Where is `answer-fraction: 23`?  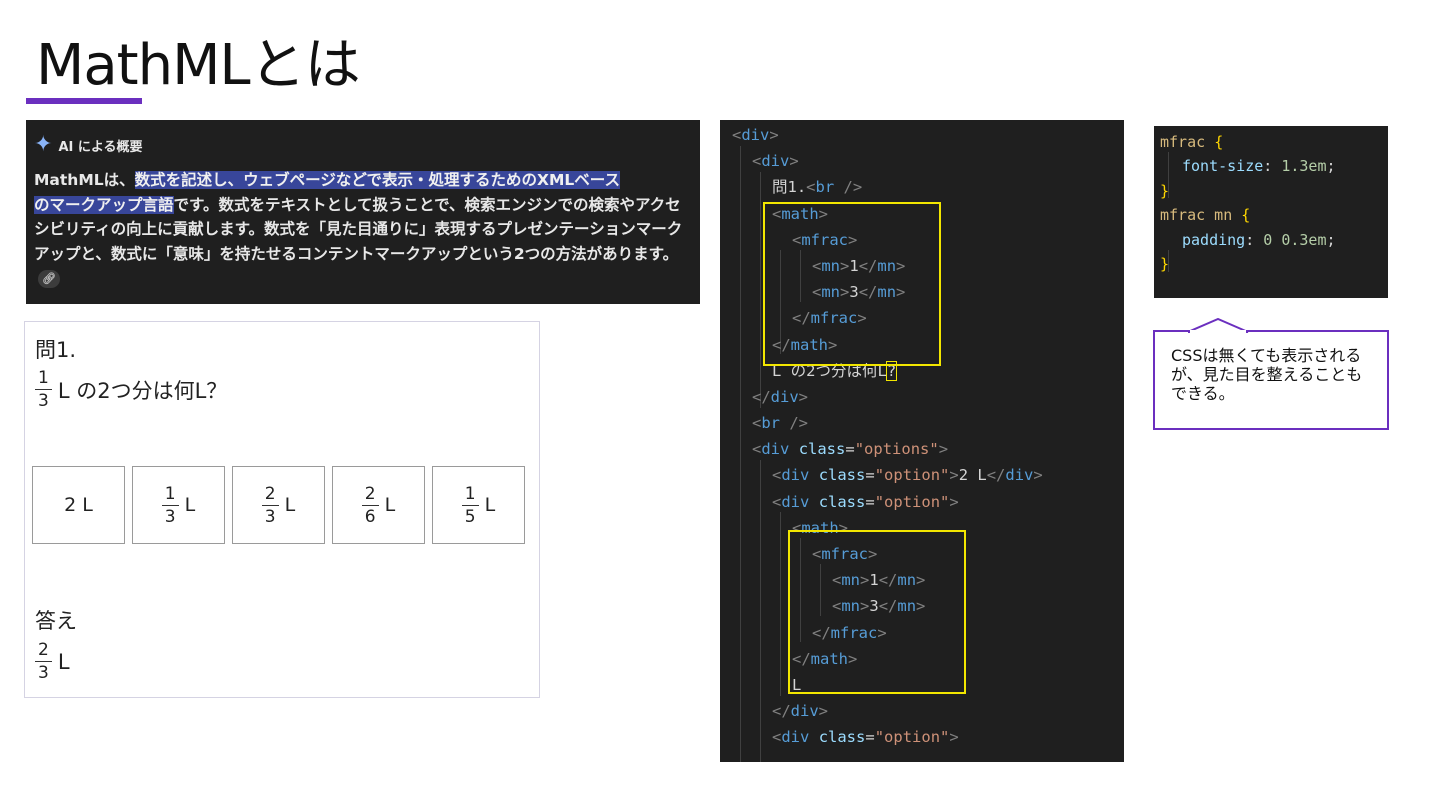 answer-fraction: 23 is located at coordinates (43, 661).